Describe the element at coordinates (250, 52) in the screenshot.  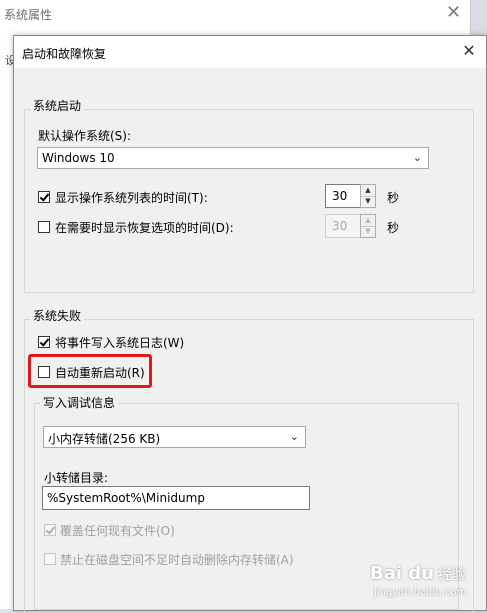
I see `dialog-titlebar: 启动和故障恢复 ✕` at that location.